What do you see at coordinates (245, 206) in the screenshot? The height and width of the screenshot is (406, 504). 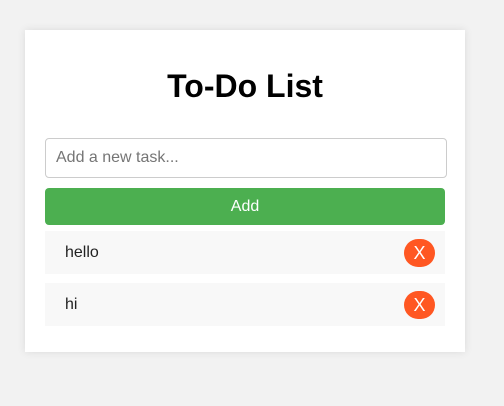 I see `add-task-button: Add` at bounding box center [245, 206].